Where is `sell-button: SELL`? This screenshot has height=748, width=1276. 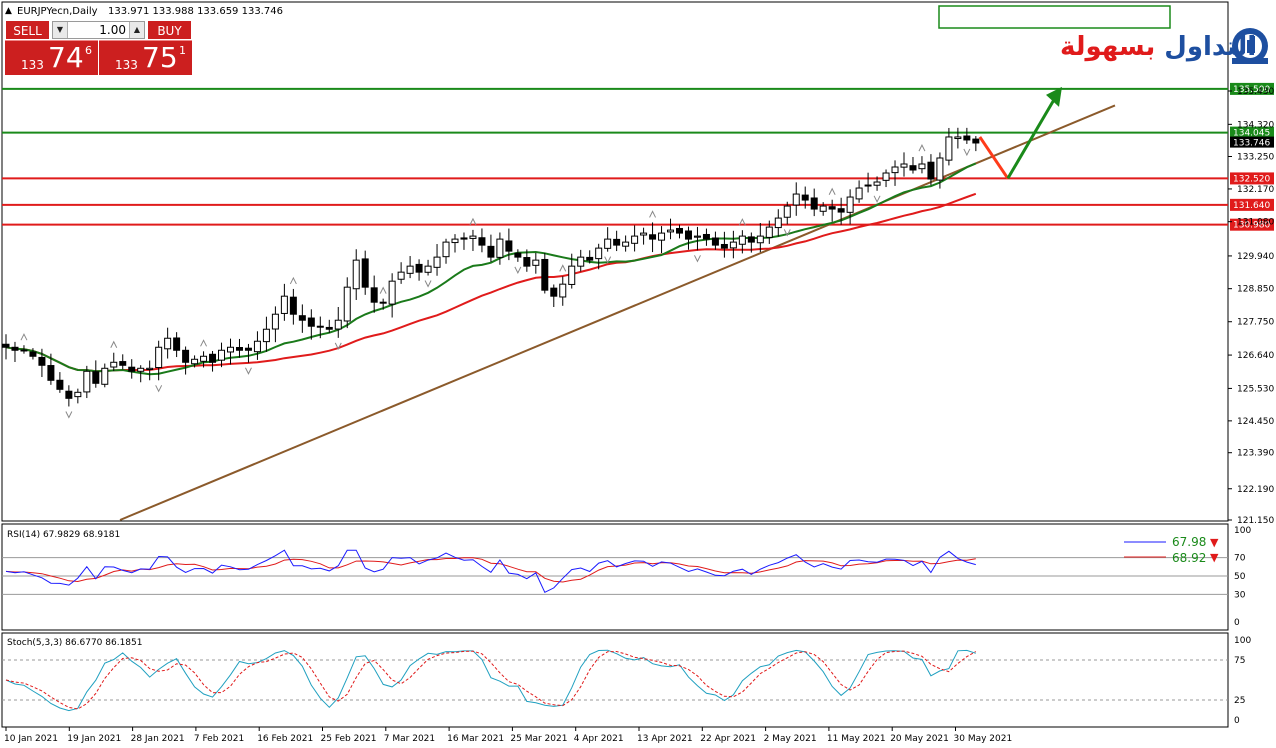
sell-button: SELL is located at coordinates (27, 30).